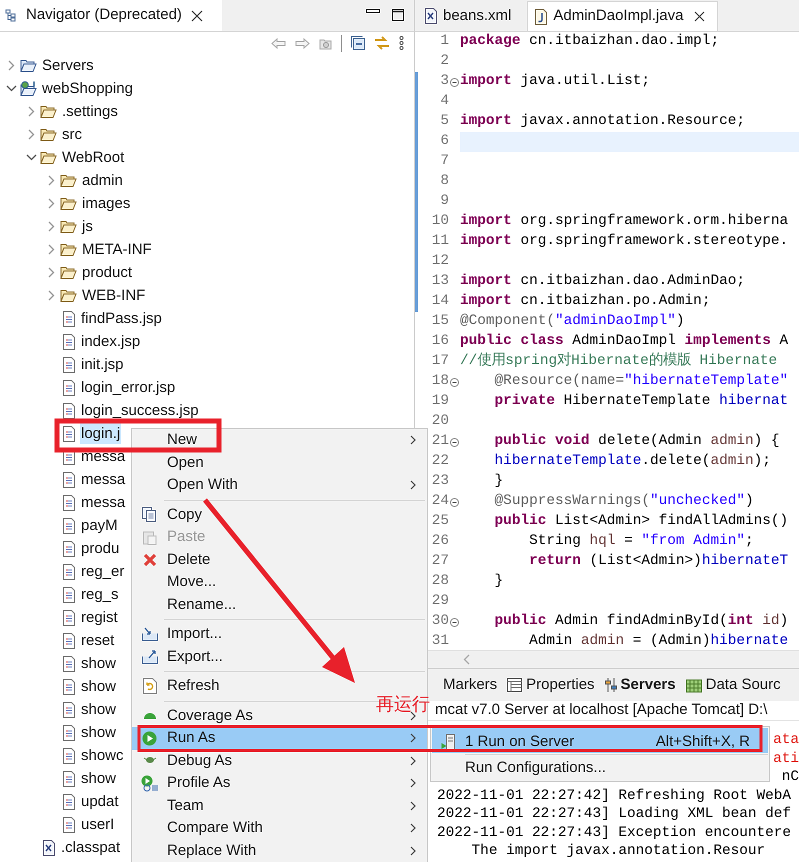 The image size is (799, 862). What do you see at coordinates (87, 88) in the screenshot?
I see `tree-item: webShopping` at bounding box center [87, 88].